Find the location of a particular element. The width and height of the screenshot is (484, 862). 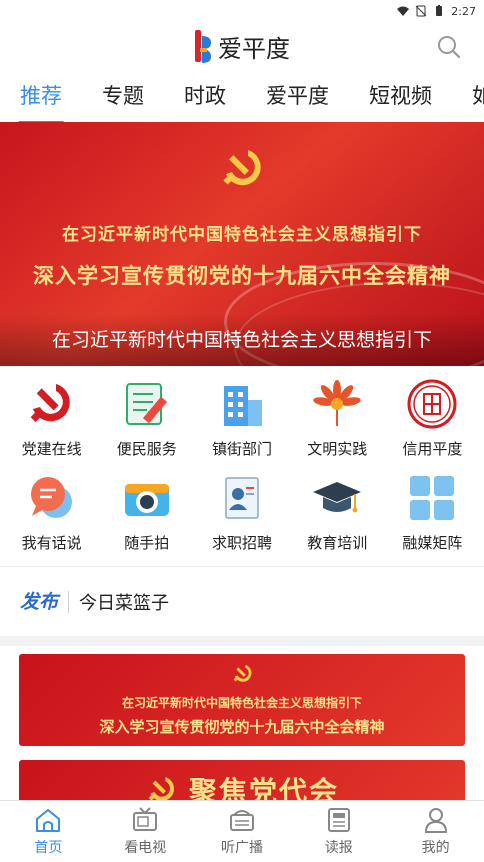

service-item-credit: 信用平度 is located at coordinates (432, 420).